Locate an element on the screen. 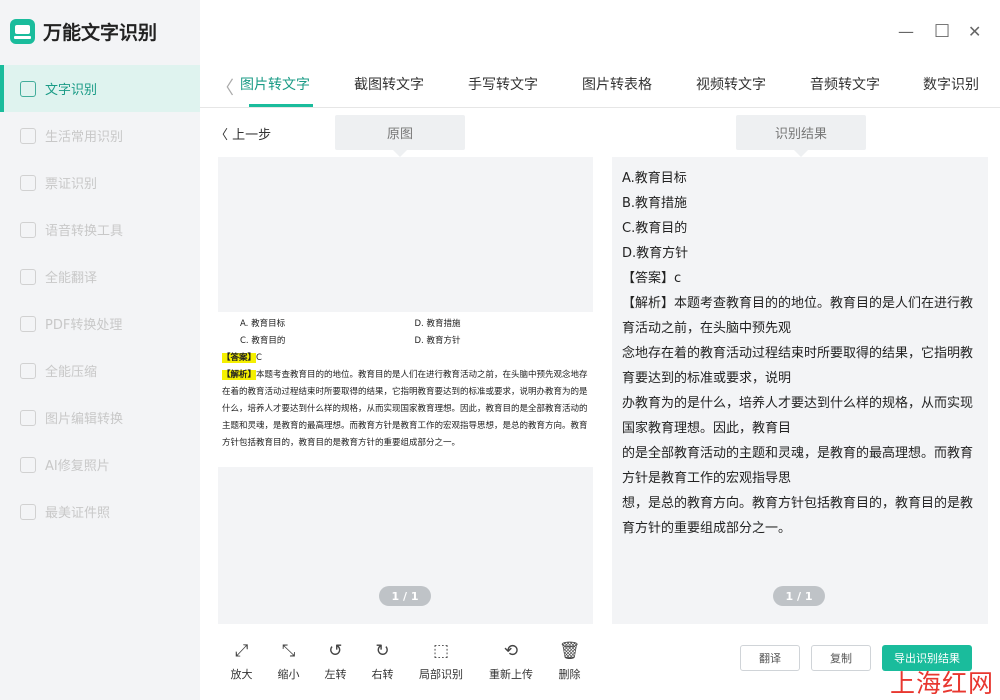 The height and width of the screenshot is (700, 1000). result-line: 办教育为的是什么，培养人才要达到什么样的规格，从而实现国家教育理想。因此，教育目 is located at coordinates (798, 416).